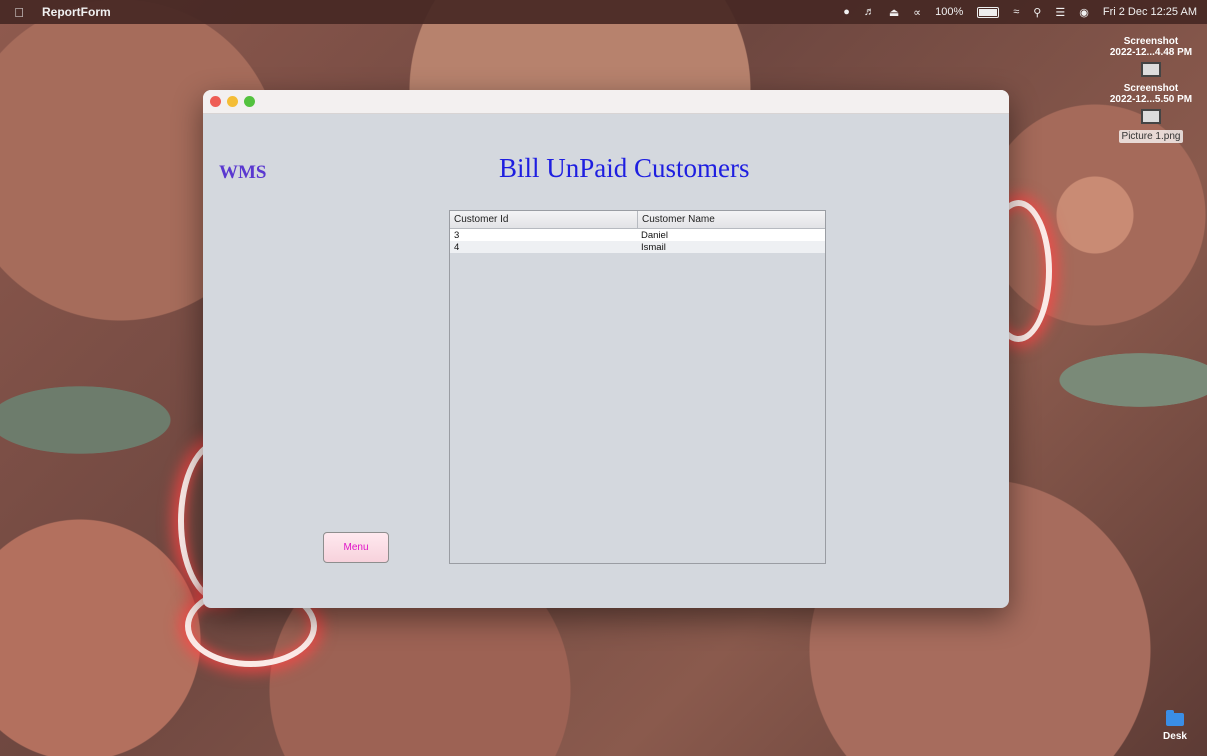 This screenshot has width=1207, height=756. I want to click on elephant-icon: ●, so click(846, 12).